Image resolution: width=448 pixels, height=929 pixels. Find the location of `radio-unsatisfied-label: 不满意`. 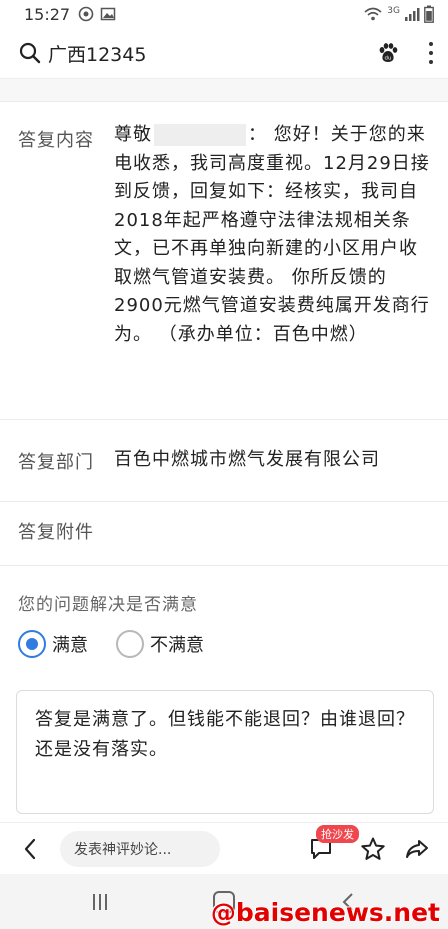

radio-unsatisfied-label: 不满意 is located at coordinates (177, 644).